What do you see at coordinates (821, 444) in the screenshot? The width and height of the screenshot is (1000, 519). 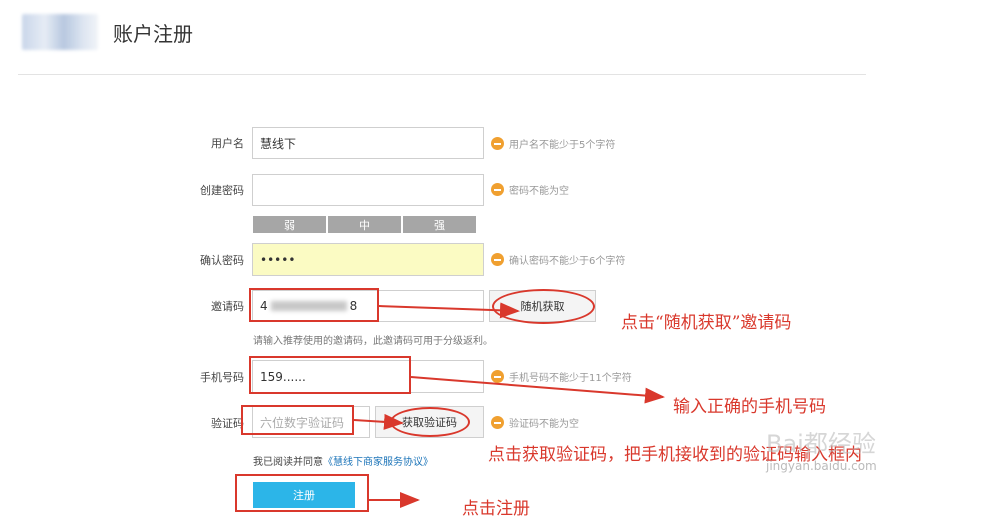 I see `watermark-brand: Bai都经验` at bounding box center [821, 444].